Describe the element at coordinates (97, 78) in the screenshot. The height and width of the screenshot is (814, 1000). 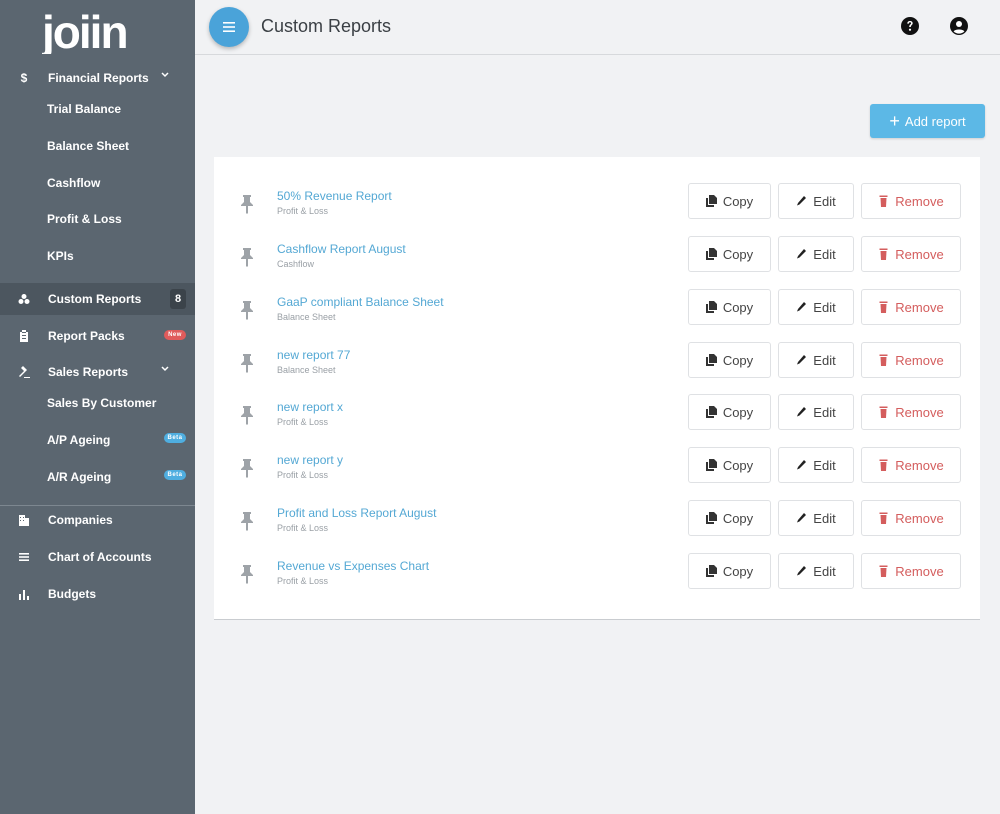
I see `sidebar-item-financial-reports: $ Financial Reports` at that location.